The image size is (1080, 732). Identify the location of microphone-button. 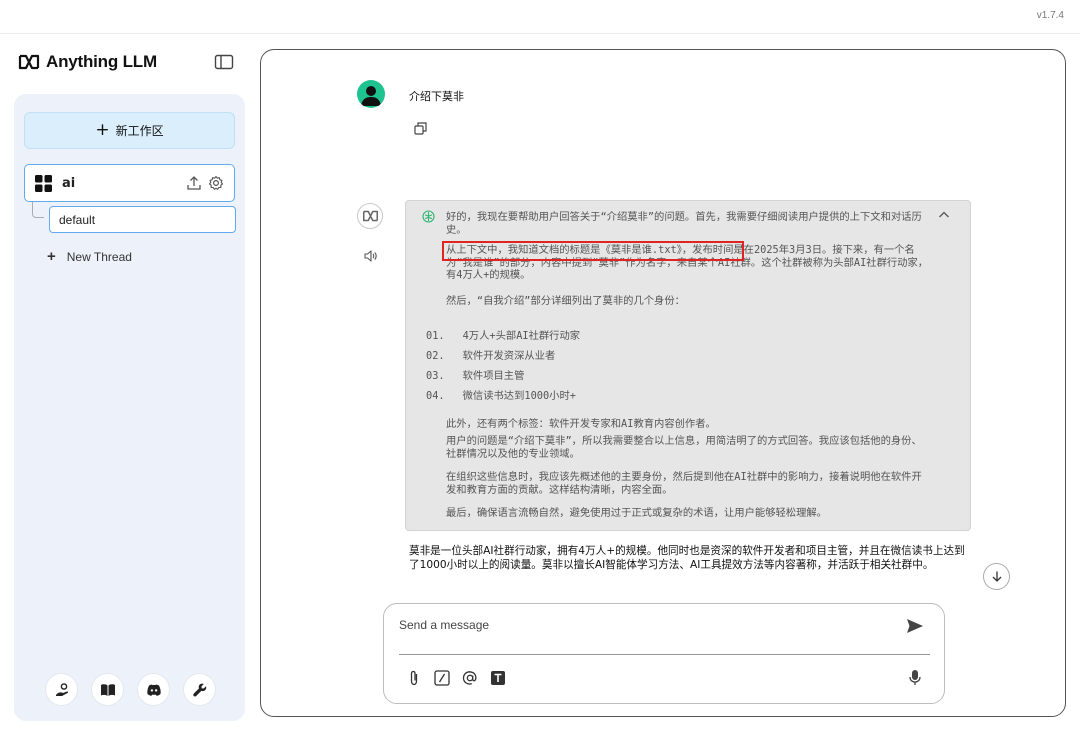
(915, 679).